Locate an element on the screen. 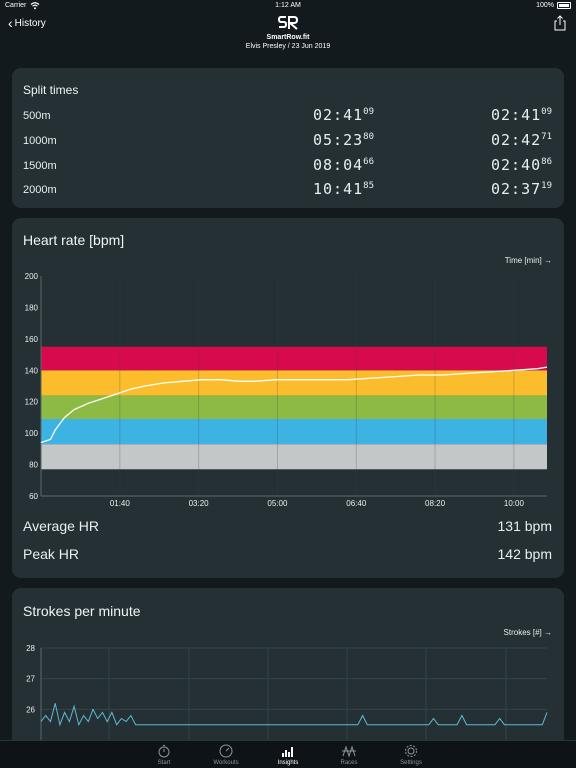  y-tick-label: 80 is located at coordinates (33, 465).